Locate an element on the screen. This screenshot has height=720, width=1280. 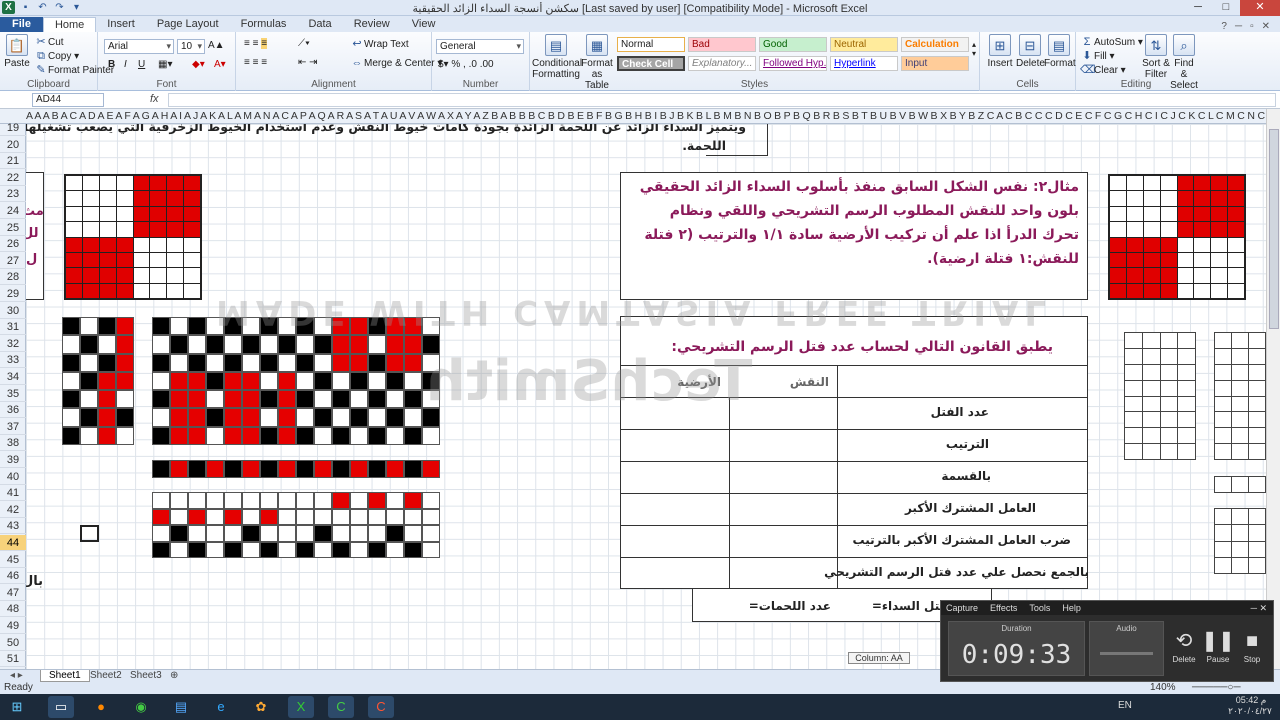
chrome-icon: ◉ is located at coordinates (141, 707).